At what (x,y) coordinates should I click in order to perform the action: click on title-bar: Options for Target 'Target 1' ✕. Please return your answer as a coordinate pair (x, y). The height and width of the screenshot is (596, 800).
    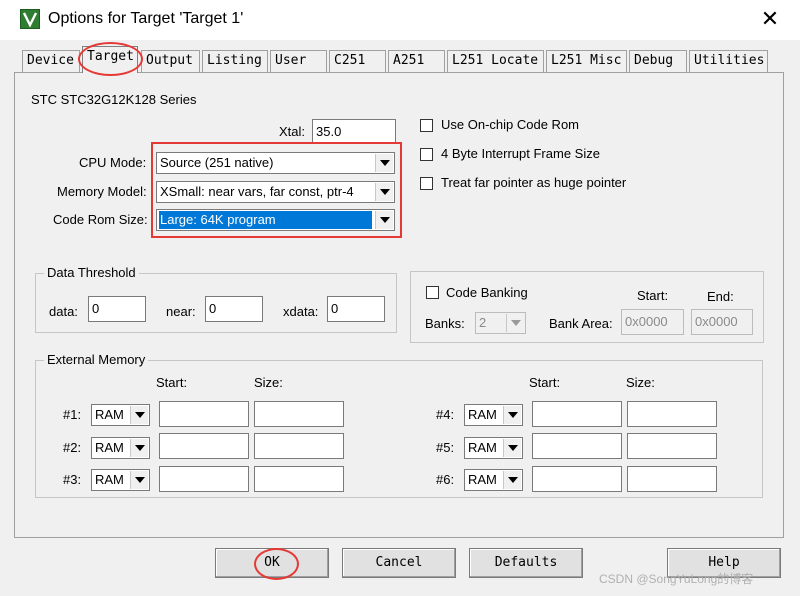
    Looking at the image, I should click on (400, 20).